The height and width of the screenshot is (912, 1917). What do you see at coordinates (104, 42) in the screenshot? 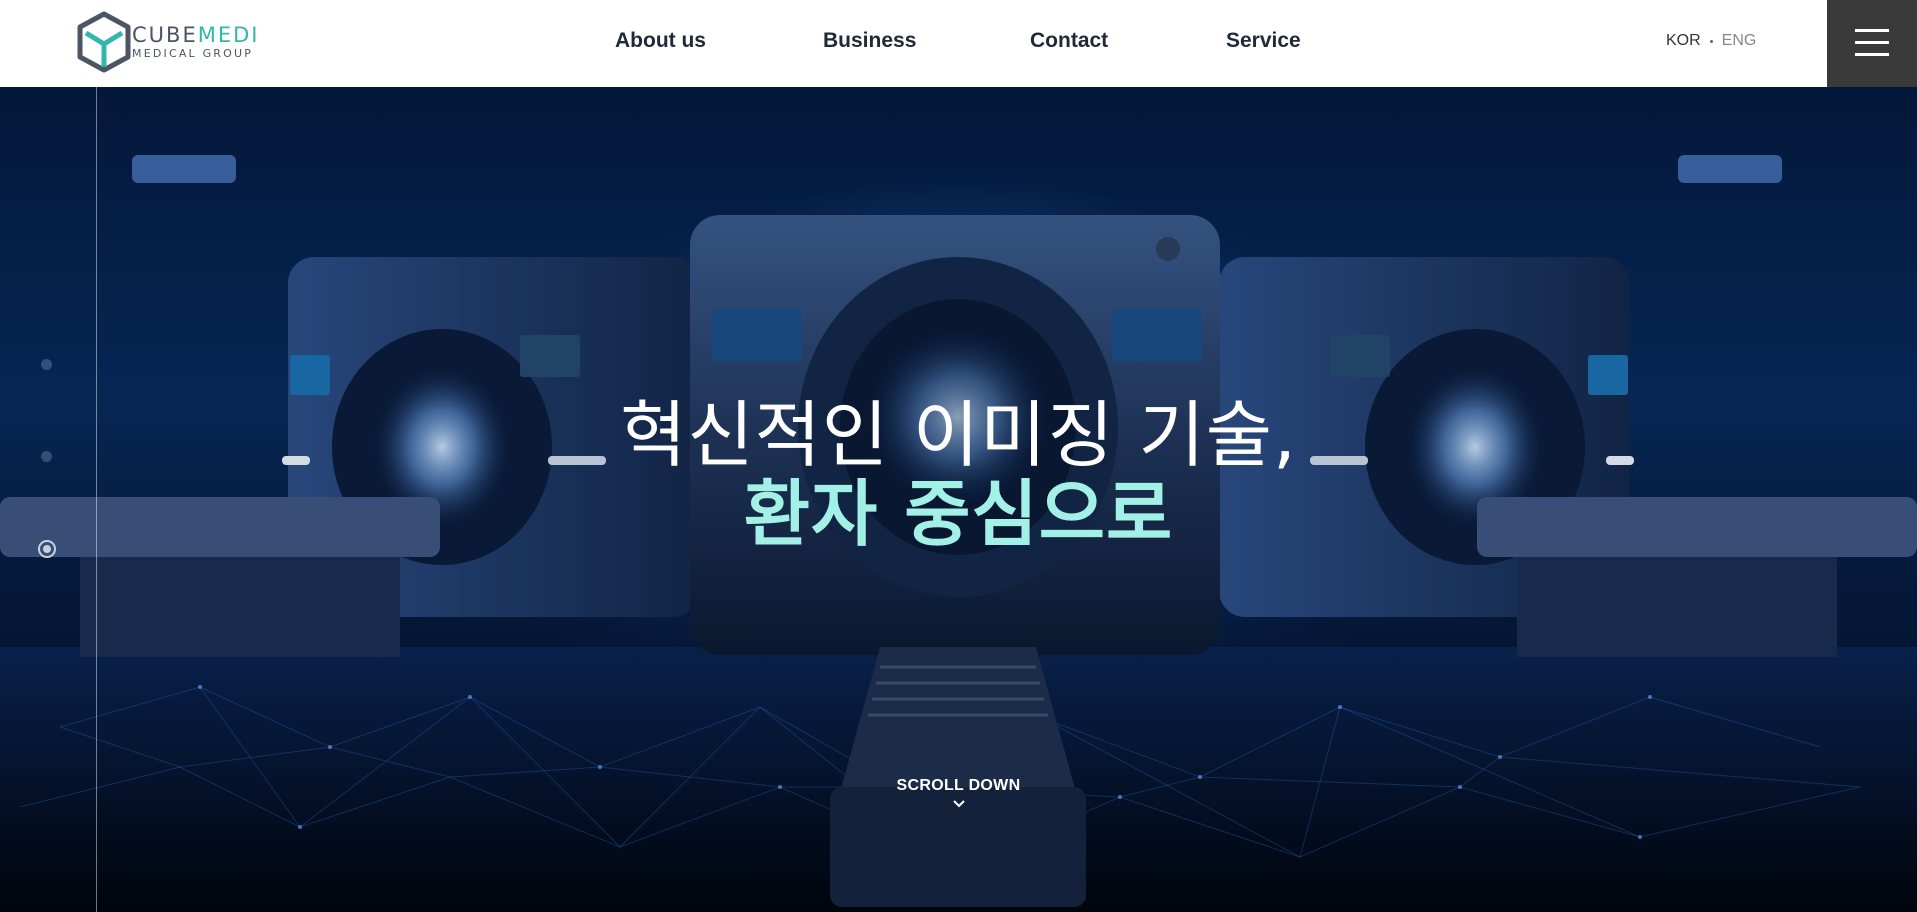
I see `cube-logo-icon` at bounding box center [104, 42].